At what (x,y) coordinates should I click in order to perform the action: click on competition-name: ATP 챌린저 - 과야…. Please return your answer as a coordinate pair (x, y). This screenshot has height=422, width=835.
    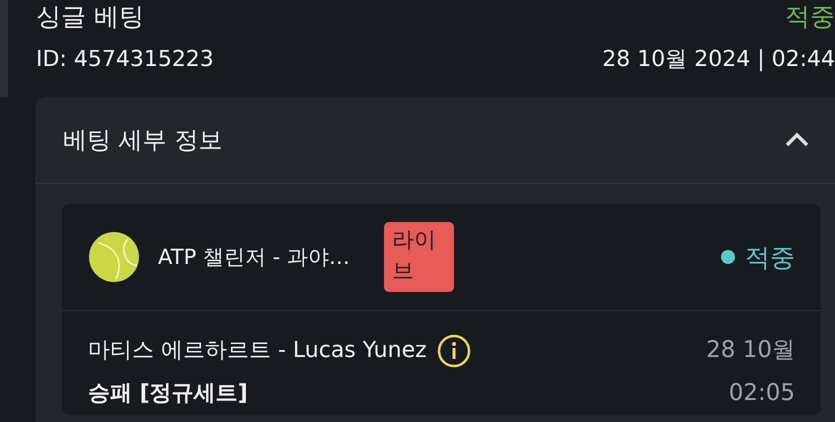
    Looking at the image, I should click on (254, 257).